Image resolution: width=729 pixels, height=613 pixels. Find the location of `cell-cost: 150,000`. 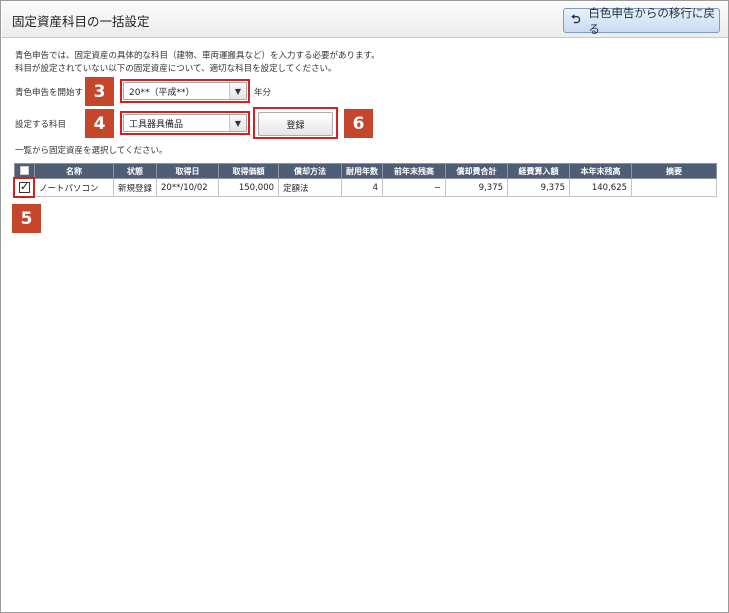

cell-cost: 150,000 is located at coordinates (249, 187).